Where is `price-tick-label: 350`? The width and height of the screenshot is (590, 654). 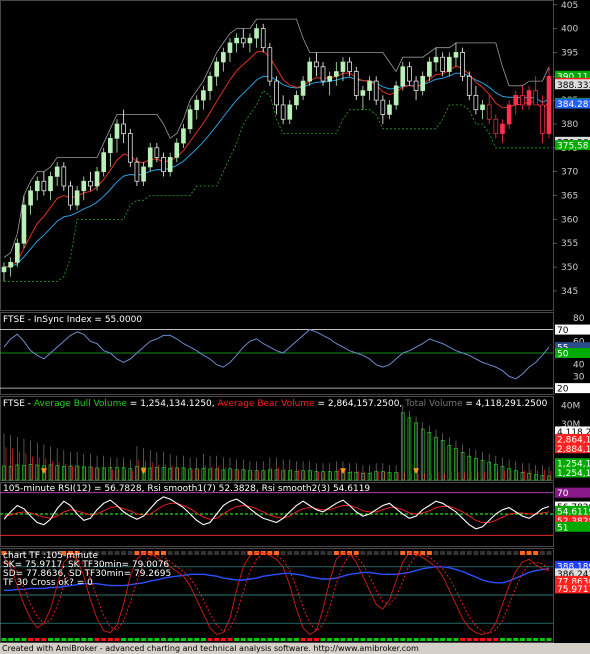
price-tick-label: 350 is located at coordinates (569, 268).